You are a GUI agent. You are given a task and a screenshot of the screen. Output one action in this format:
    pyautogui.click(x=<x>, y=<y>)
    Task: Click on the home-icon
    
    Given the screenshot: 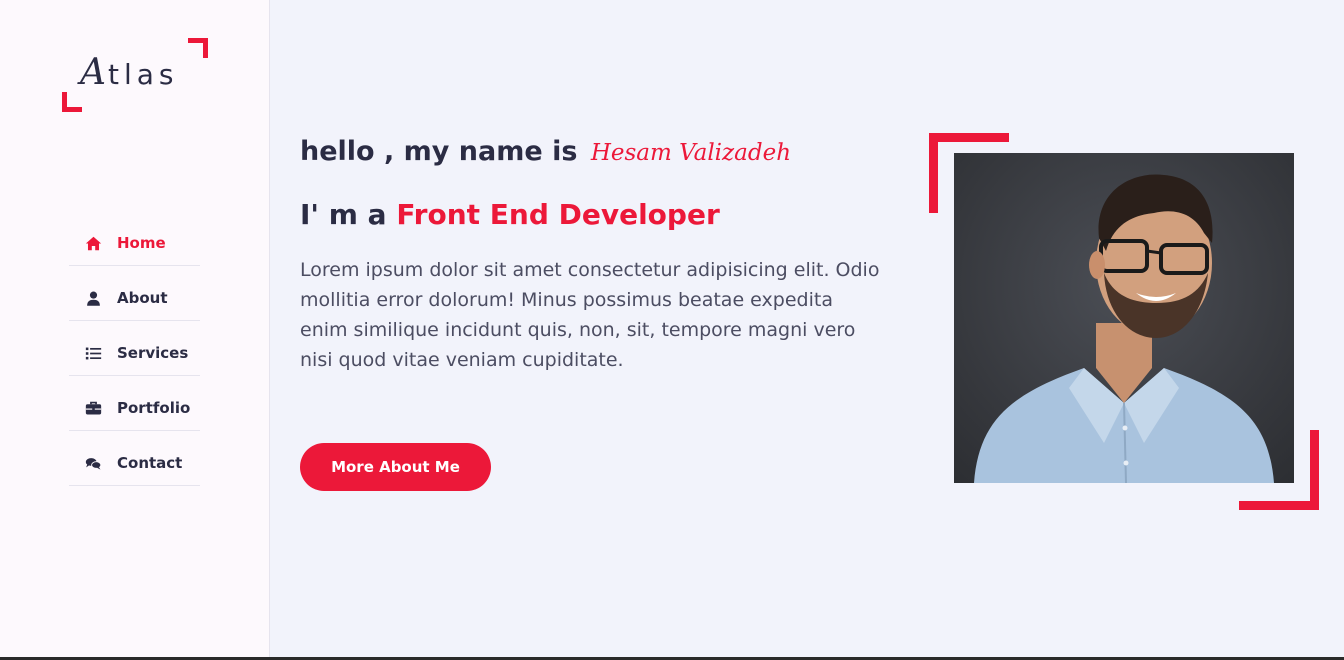 What is the action you would take?
    pyautogui.click(x=93, y=243)
    